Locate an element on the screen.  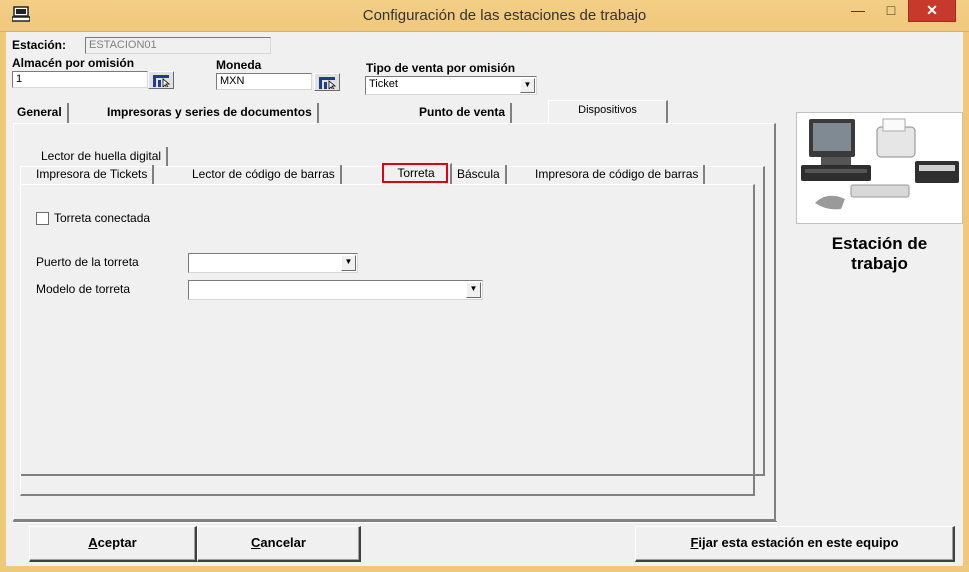
station-field: ESTACION01 is located at coordinates (178, 45).